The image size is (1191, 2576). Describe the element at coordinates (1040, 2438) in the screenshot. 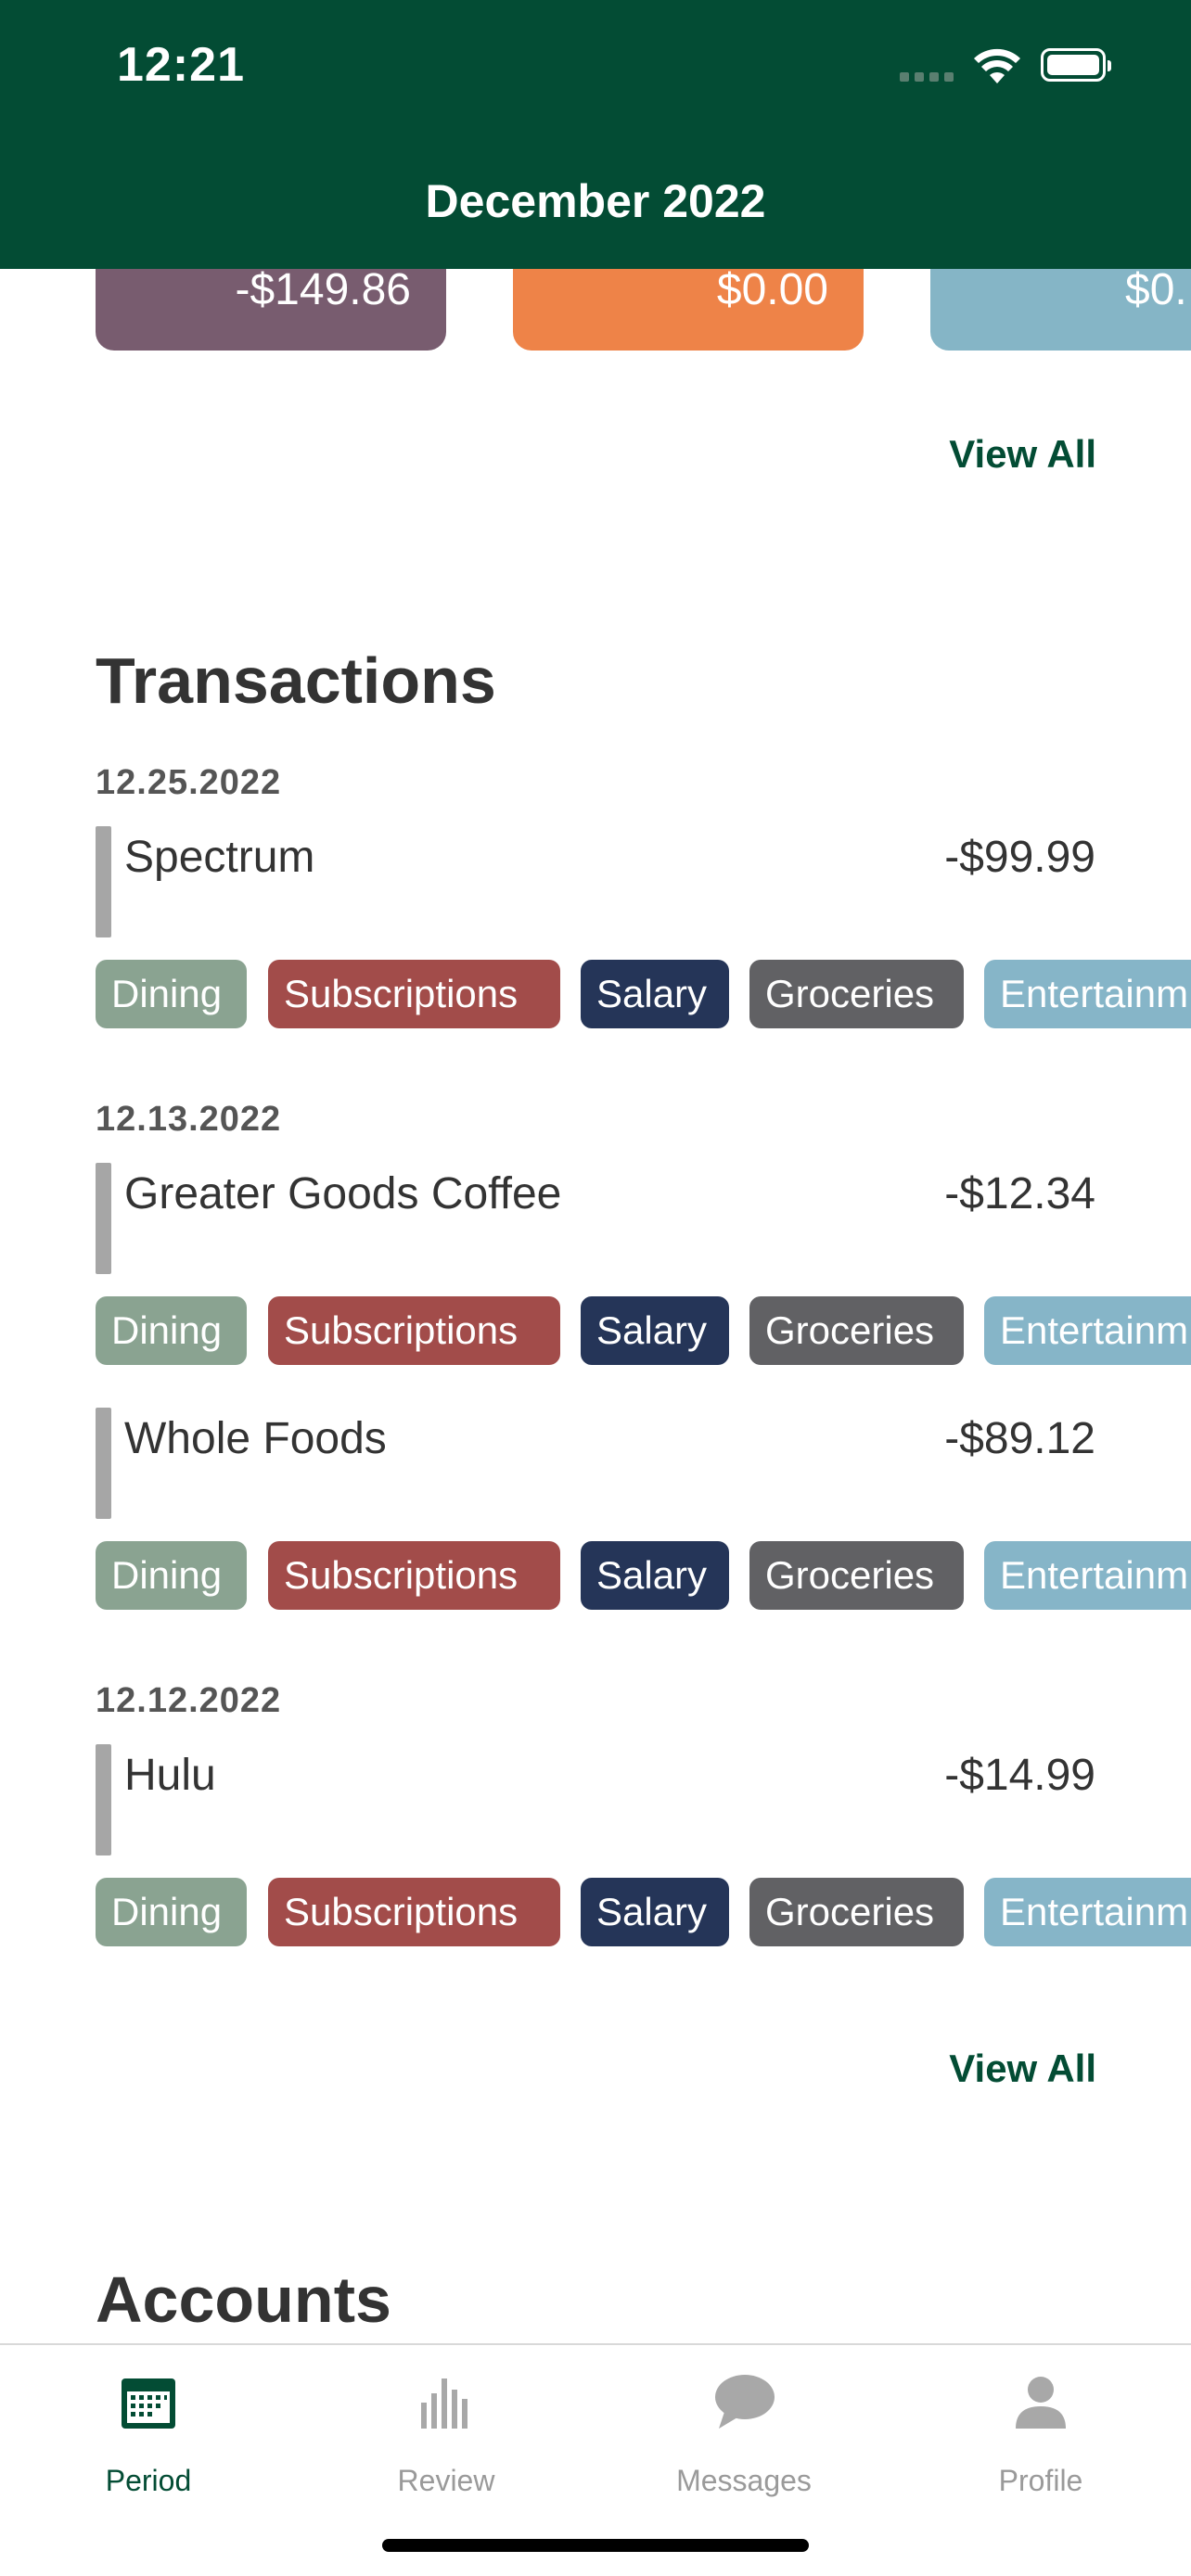

I see `tab-profile: Profile` at that location.